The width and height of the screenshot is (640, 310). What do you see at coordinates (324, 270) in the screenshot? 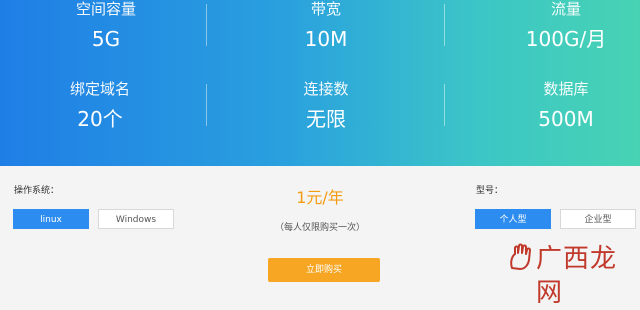
I see `buy-now-button: 立即购买` at bounding box center [324, 270].